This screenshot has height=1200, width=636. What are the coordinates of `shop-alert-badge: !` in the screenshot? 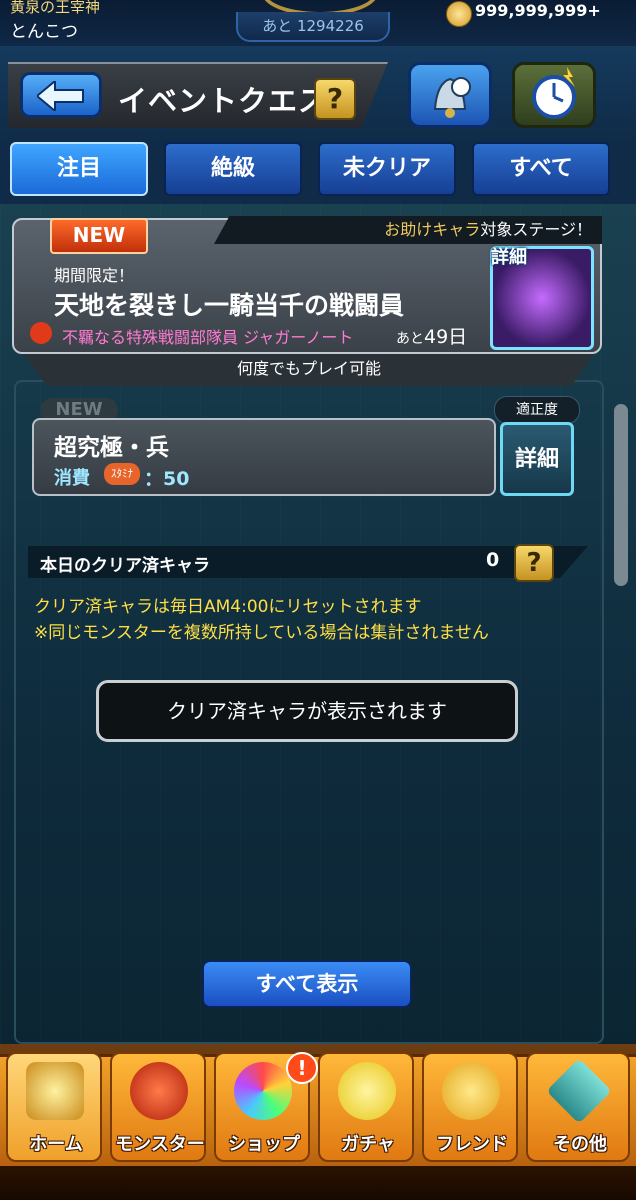 It's located at (302, 1068).